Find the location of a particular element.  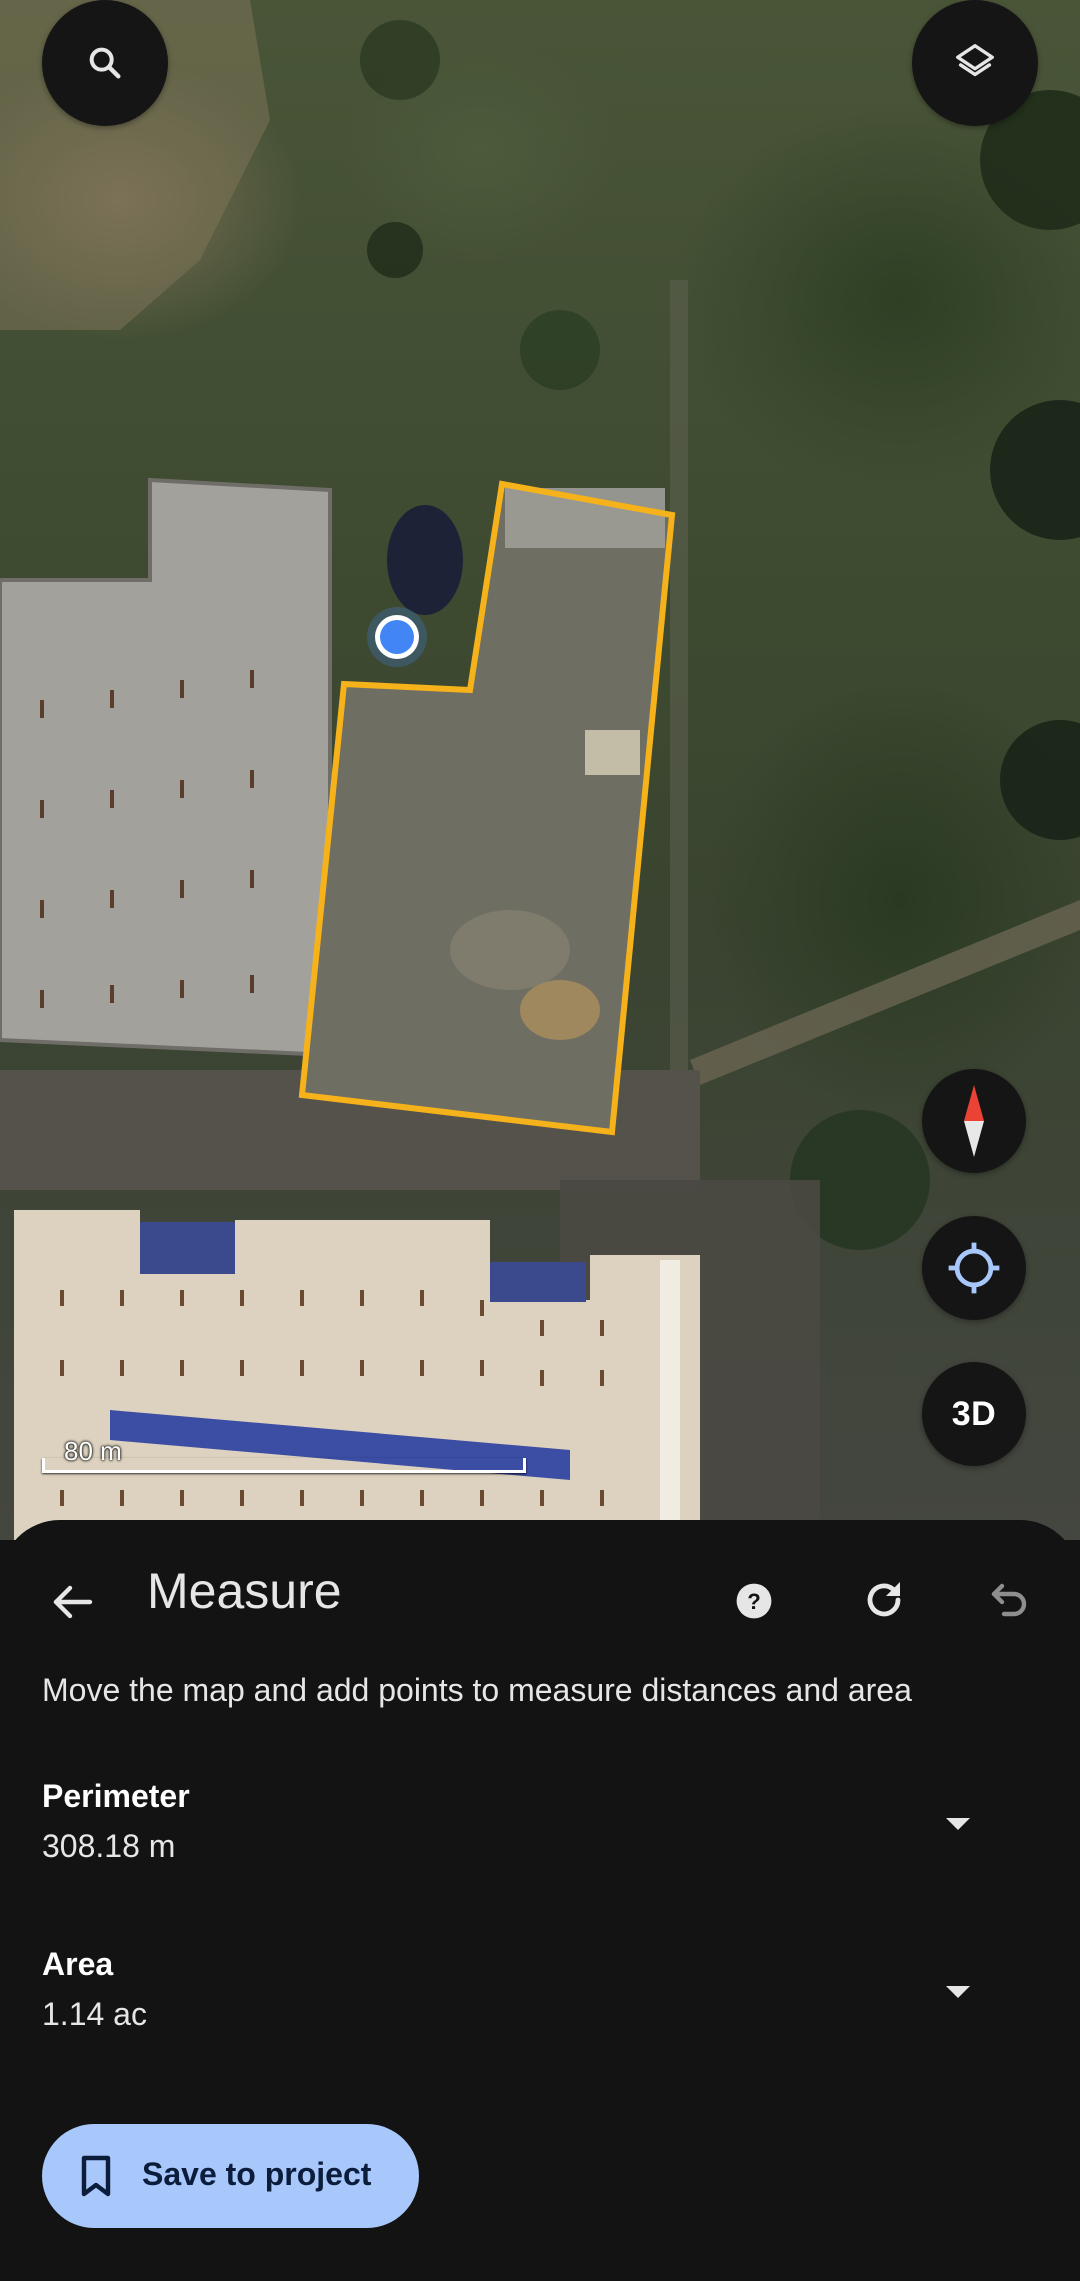

undo-button is located at coordinates (1008, 1600).